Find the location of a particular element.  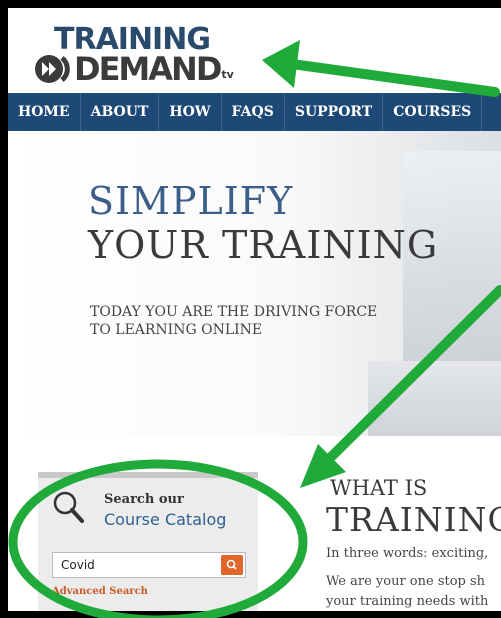

about-heading-small: WHAT IS is located at coordinates (379, 488).